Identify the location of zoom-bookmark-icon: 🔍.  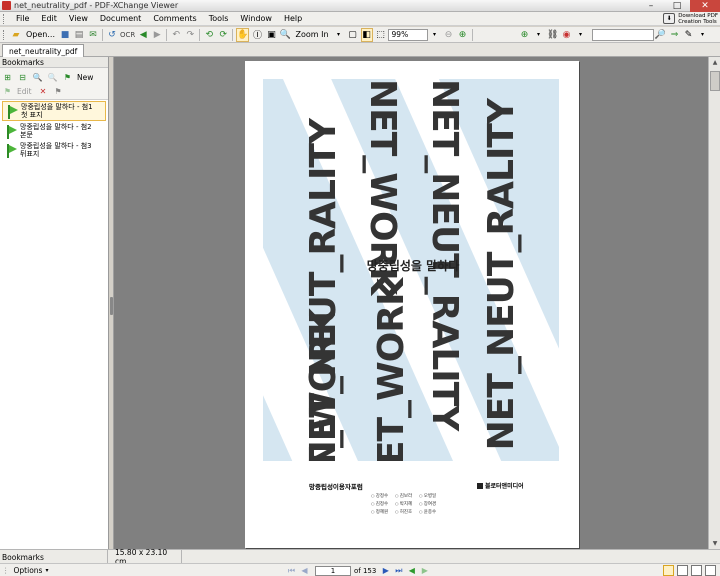
(52, 77).